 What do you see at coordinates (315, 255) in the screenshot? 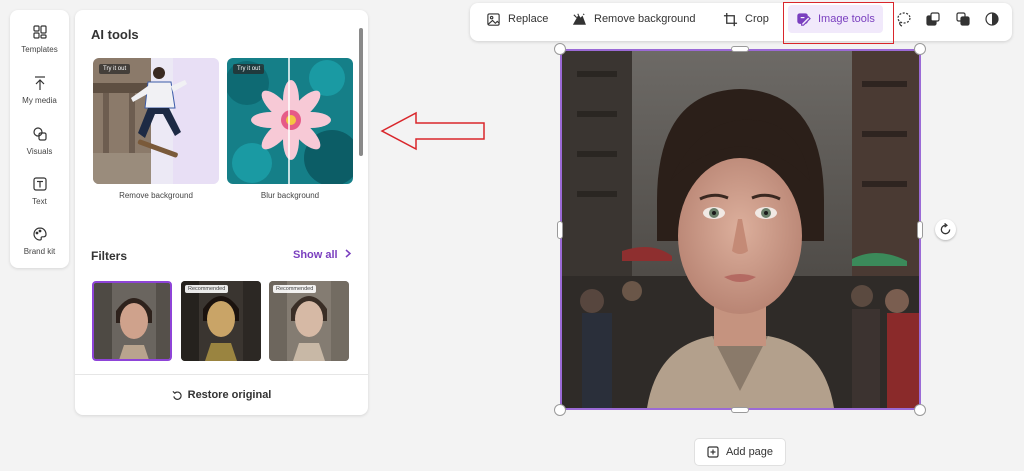
I see `show-all-label: Show all` at bounding box center [315, 255].